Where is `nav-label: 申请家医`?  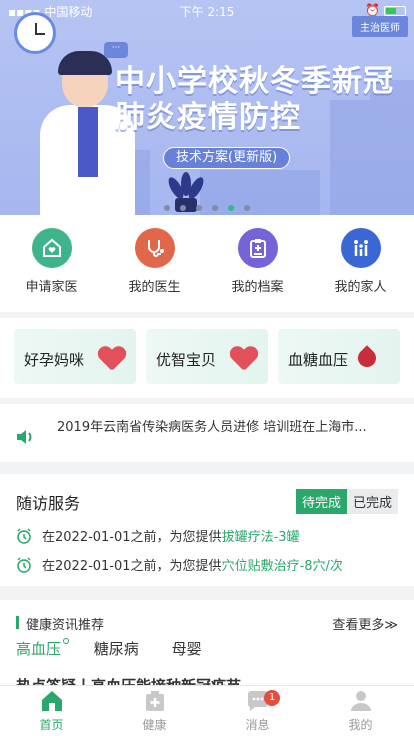 nav-label: 申请家医 is located at coordinates (51, 287).